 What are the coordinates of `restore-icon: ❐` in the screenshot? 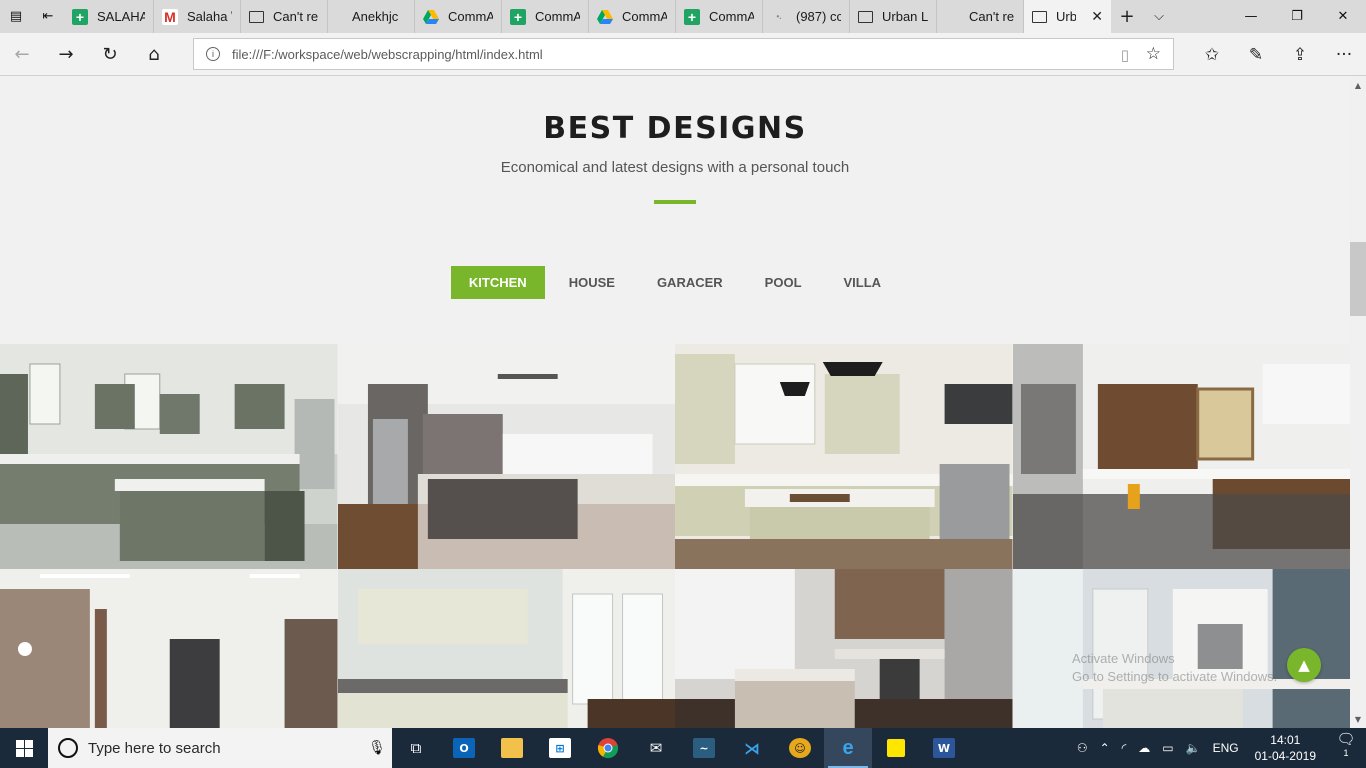 It's located at (1297, 16).